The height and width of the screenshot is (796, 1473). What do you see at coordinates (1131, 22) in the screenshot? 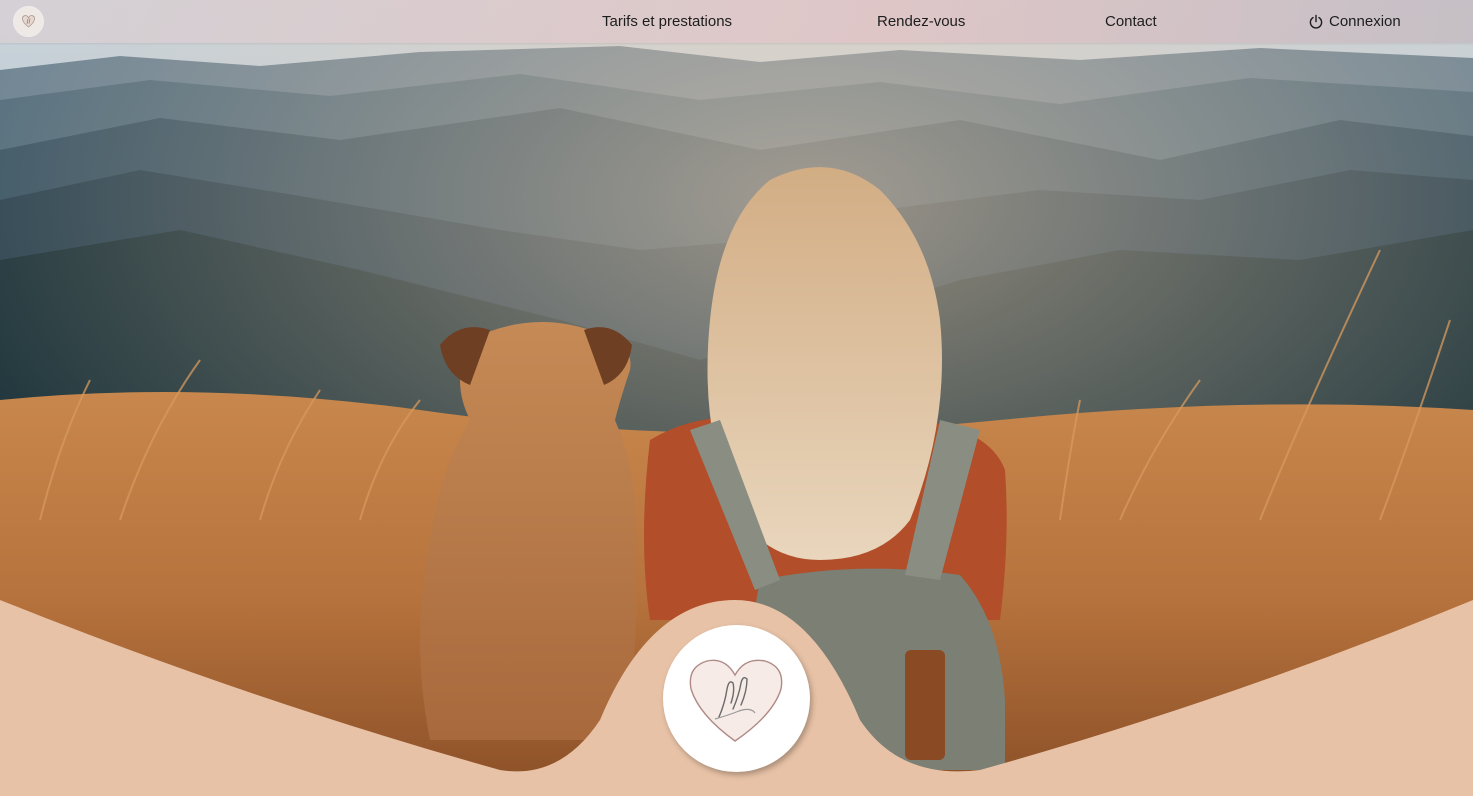
I see `nav-link-contact: Contact` at bounding box center [1131, 22].